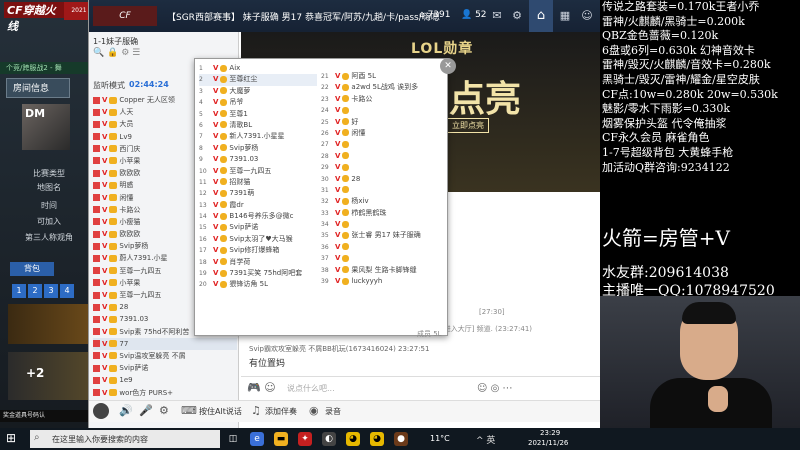 The height and width of the screenshot is (450, 800). I want to click on ranking-row: 11 V 招财猫, so click(258, 182).